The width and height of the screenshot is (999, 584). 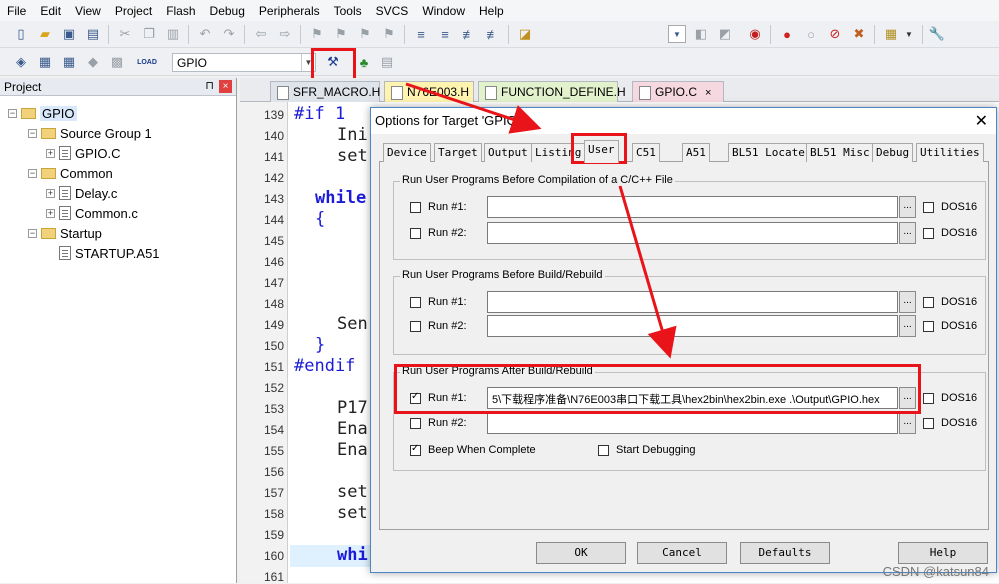 I want to click on watermark: CSDN @katsun84, so click(x=935, y=571).